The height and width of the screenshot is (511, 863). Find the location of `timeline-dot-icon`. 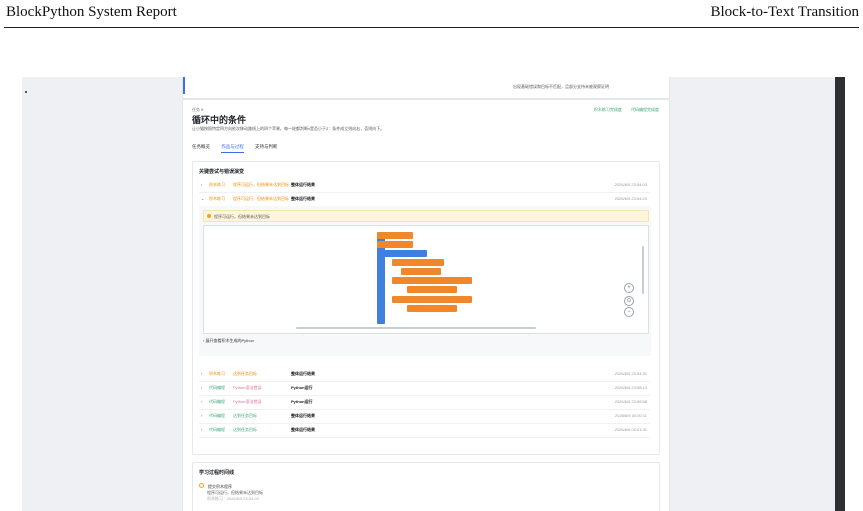

timeline-dot-icon is located at coordinates (201, 485).